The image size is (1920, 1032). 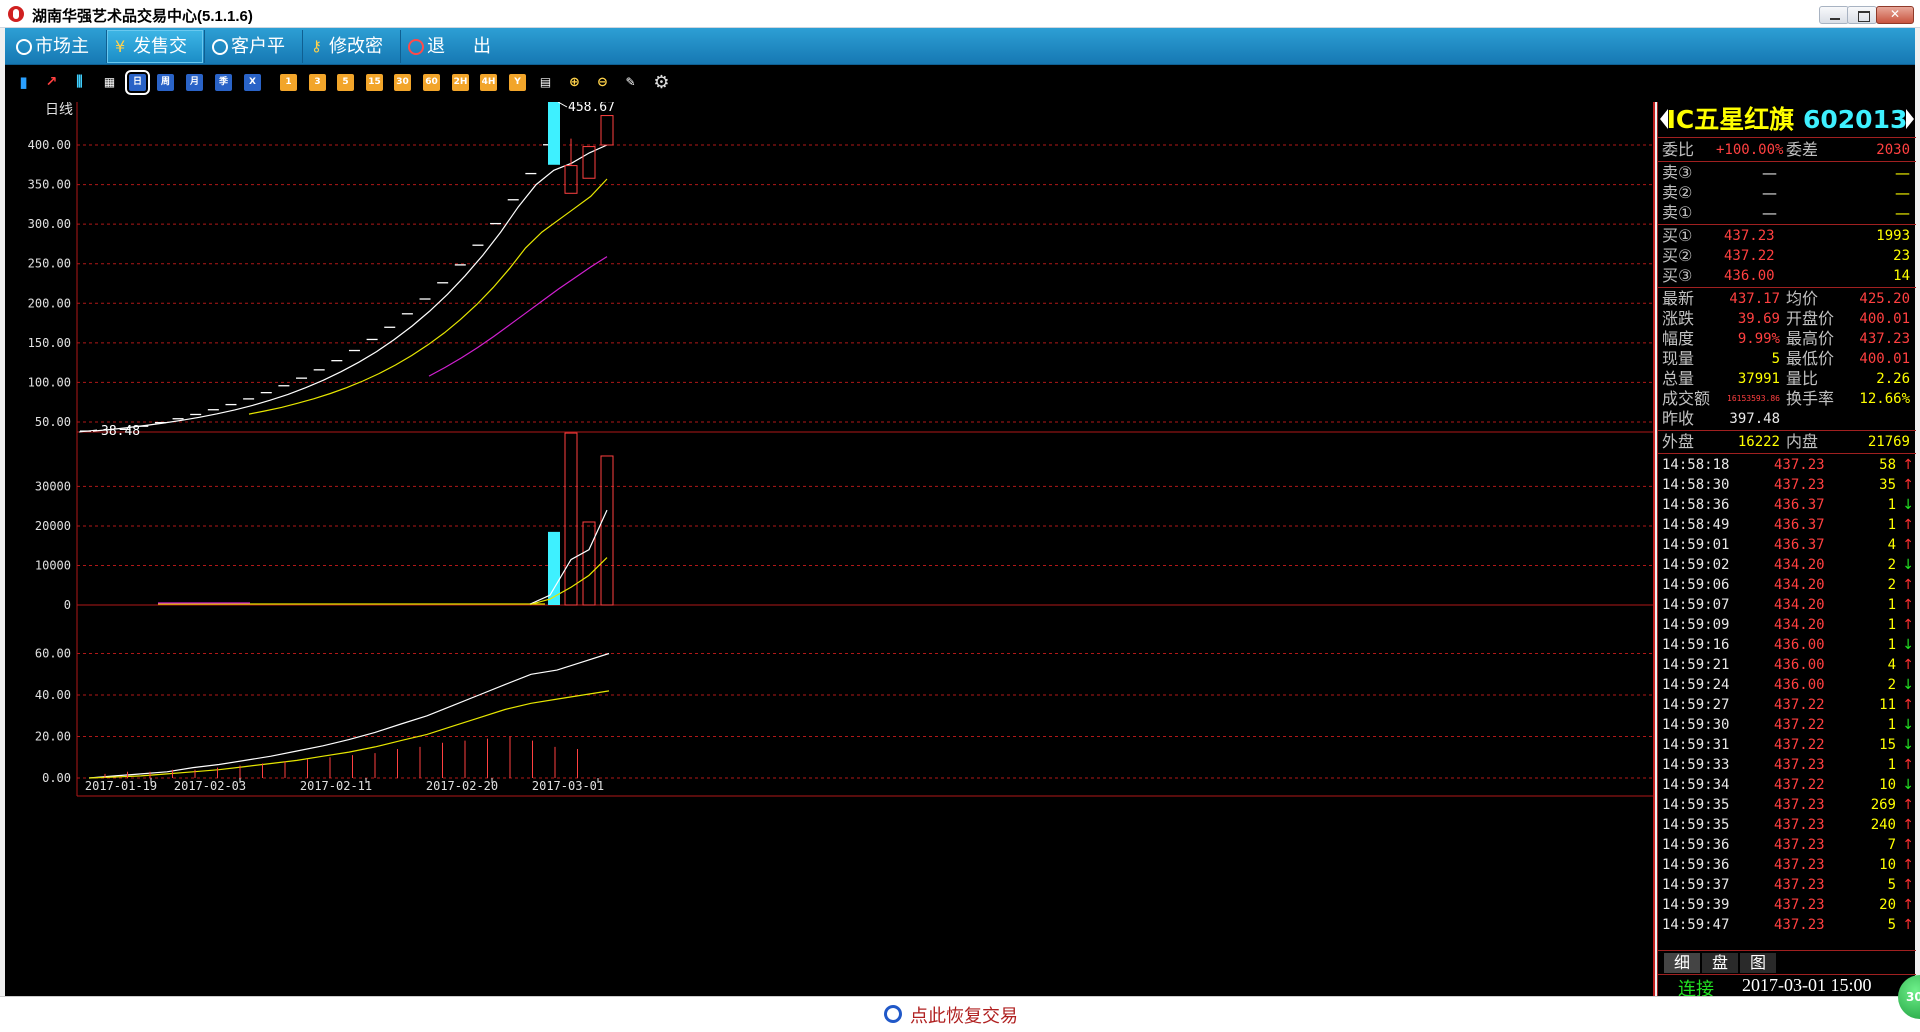 What do you see at coordinates (1884, 339) in the screenshot?
I see `stat-value: 437.23` at bounding box center [1884, 339].